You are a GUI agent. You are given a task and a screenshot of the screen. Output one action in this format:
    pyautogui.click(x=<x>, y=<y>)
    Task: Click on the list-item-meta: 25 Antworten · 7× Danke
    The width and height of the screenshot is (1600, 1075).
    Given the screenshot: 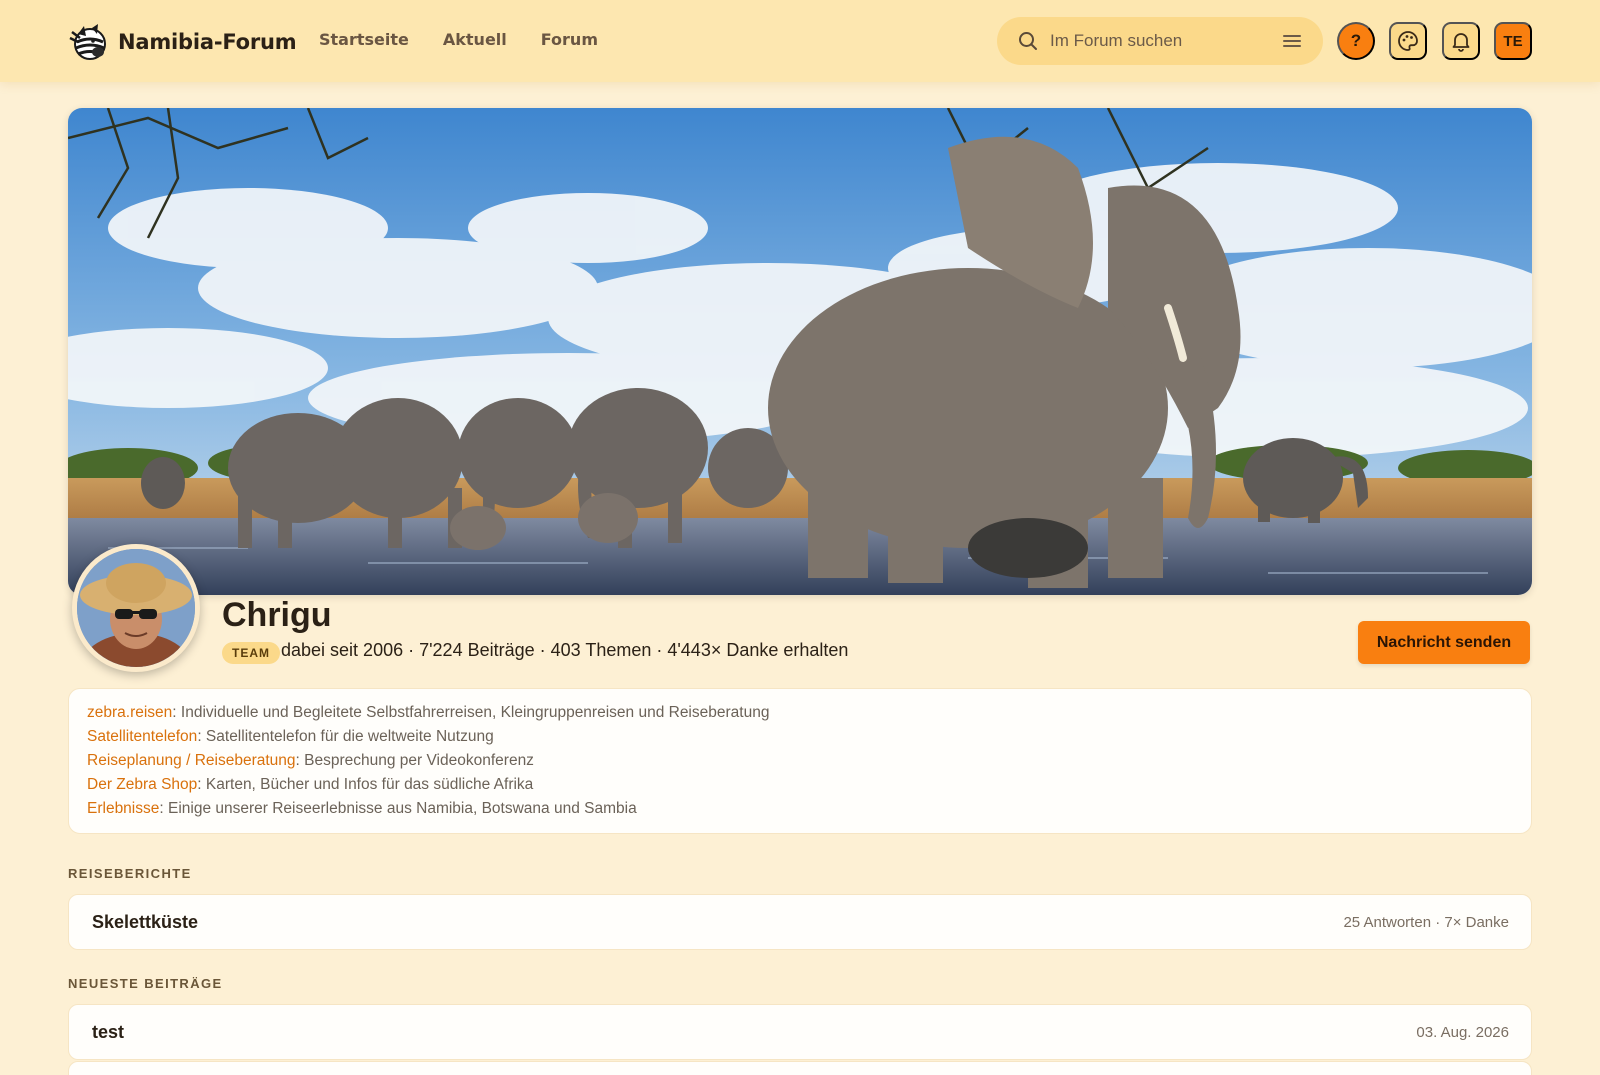 What is the action you would take?
    pyautogui.click(x=1426, y=922)
    